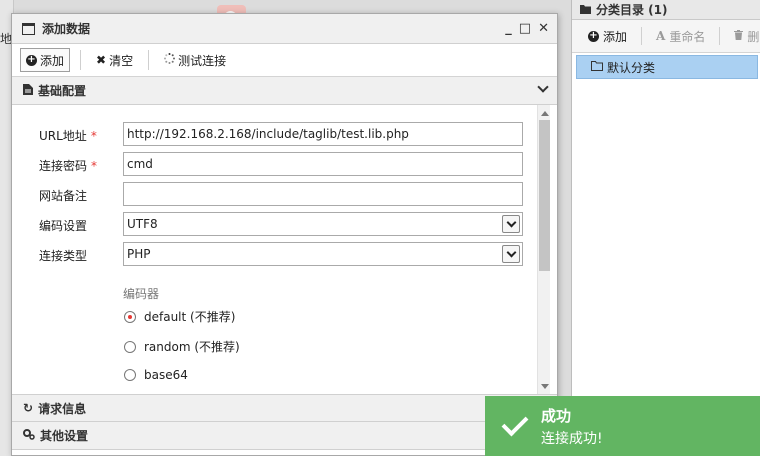 This screenshot has width=760, height=456. I want to click on test-connection-label: 测试连接, so click(202, 60).